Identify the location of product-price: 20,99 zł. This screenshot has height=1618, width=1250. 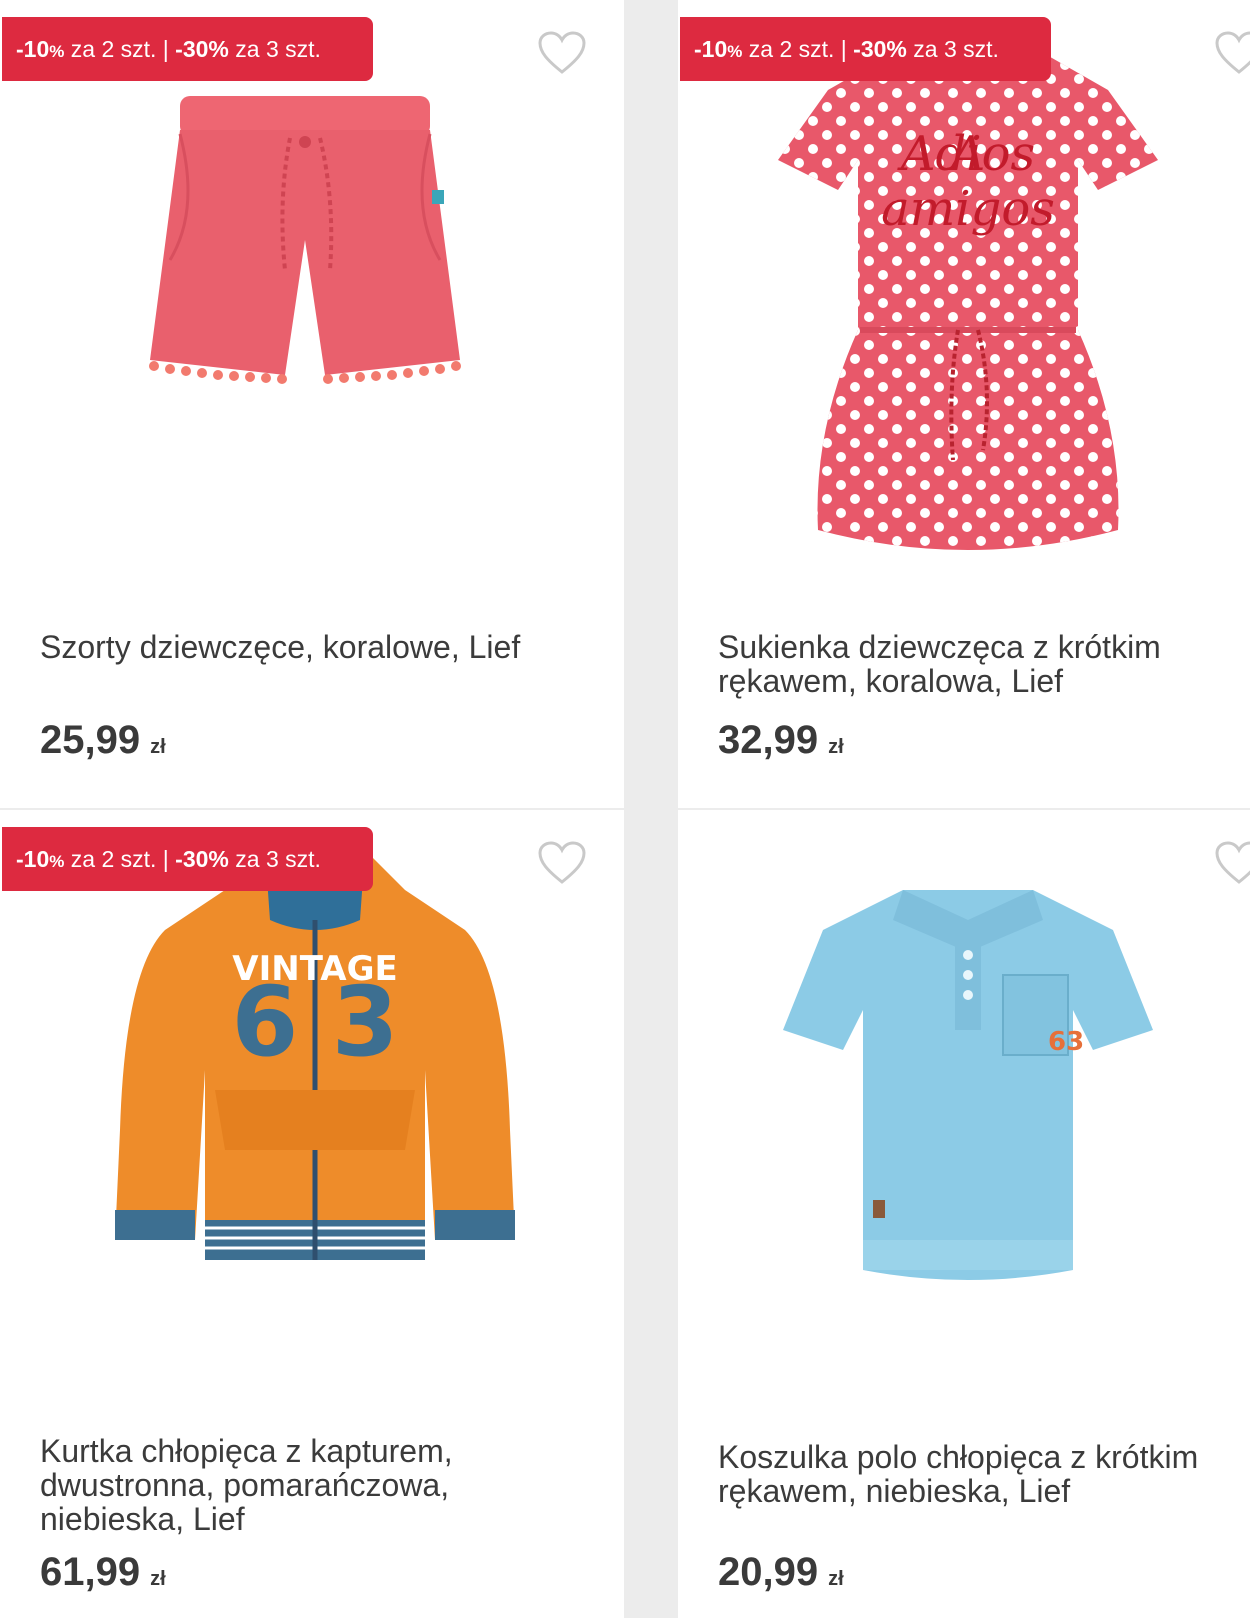
(781, 1572).